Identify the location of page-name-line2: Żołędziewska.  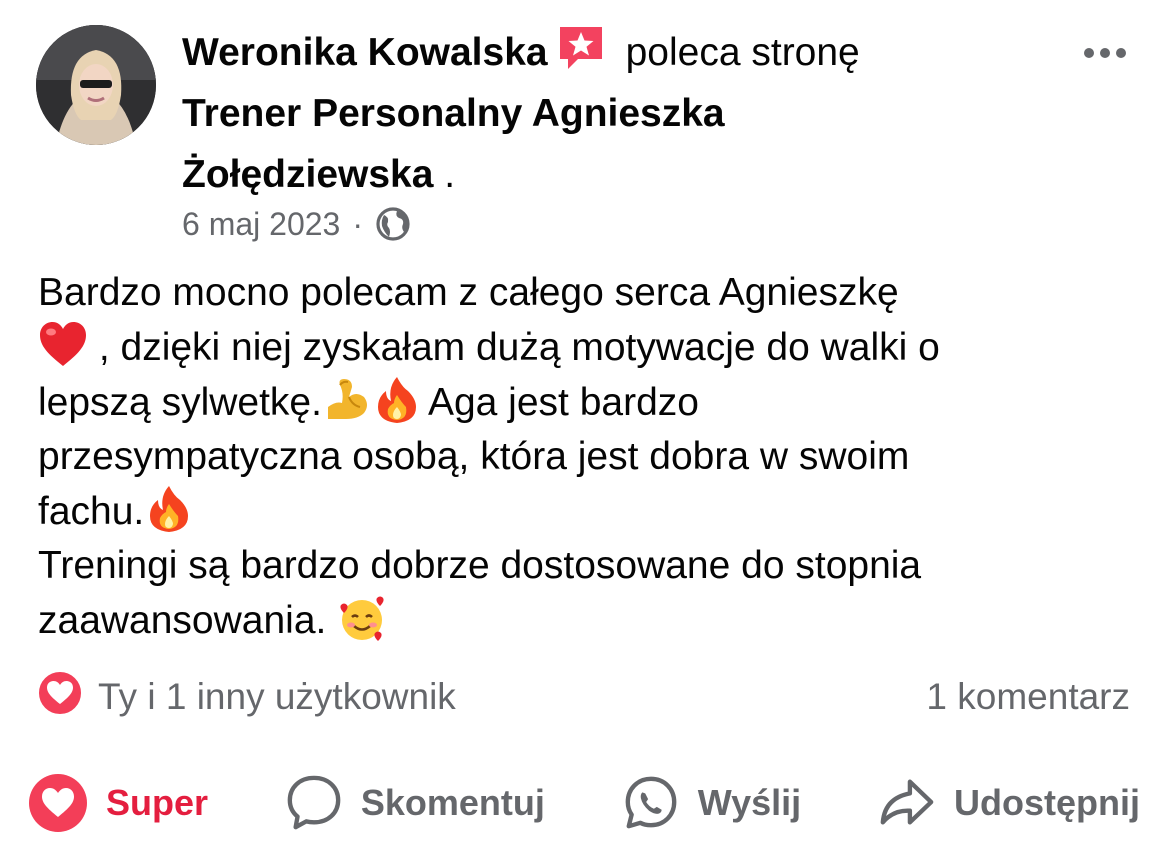
(307, 174).